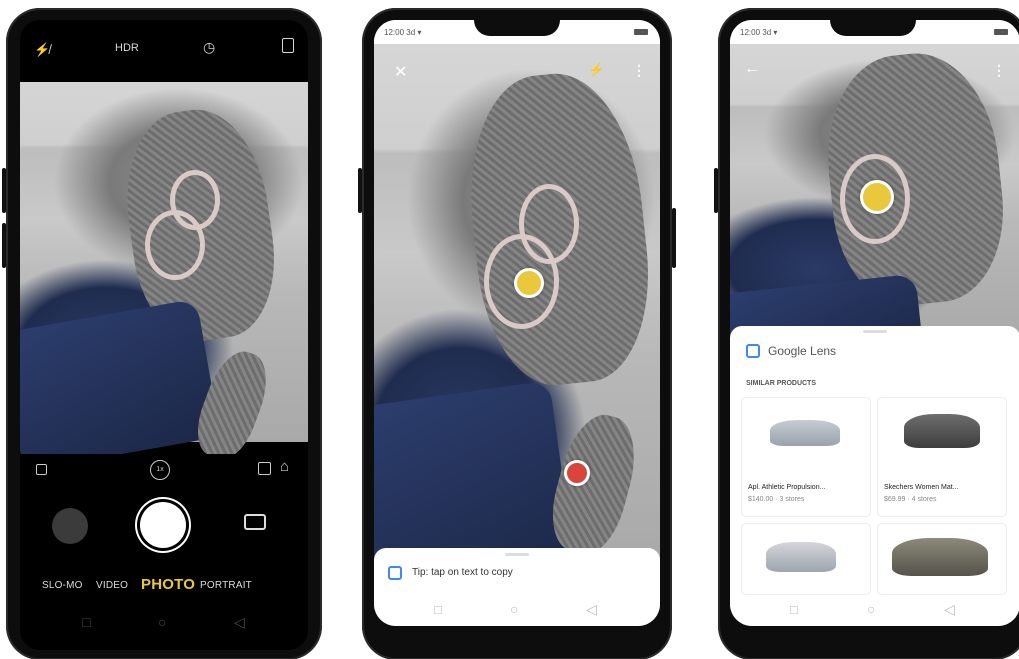 The height and width of the screenshot is (659, 1019). I want to click on filter-icon, so click(264, 468).